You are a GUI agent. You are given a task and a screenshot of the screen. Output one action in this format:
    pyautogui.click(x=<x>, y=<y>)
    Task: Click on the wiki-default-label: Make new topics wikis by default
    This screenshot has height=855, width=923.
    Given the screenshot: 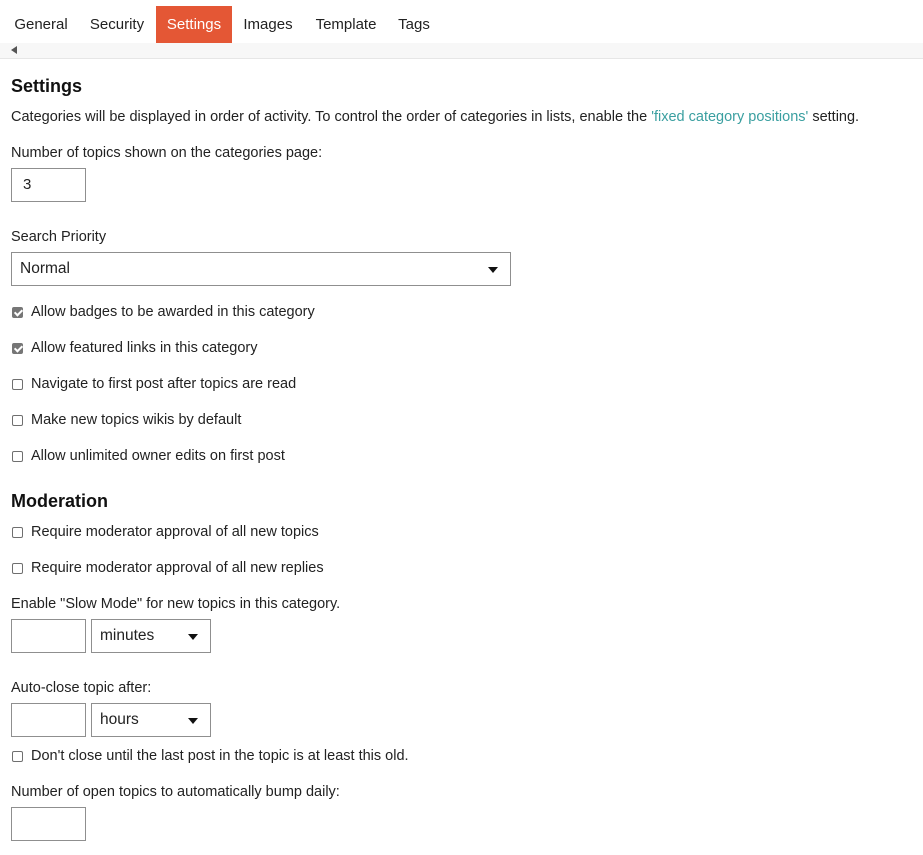 What is the action you would take?
    pyautogui.click(x=136, y=420)
    